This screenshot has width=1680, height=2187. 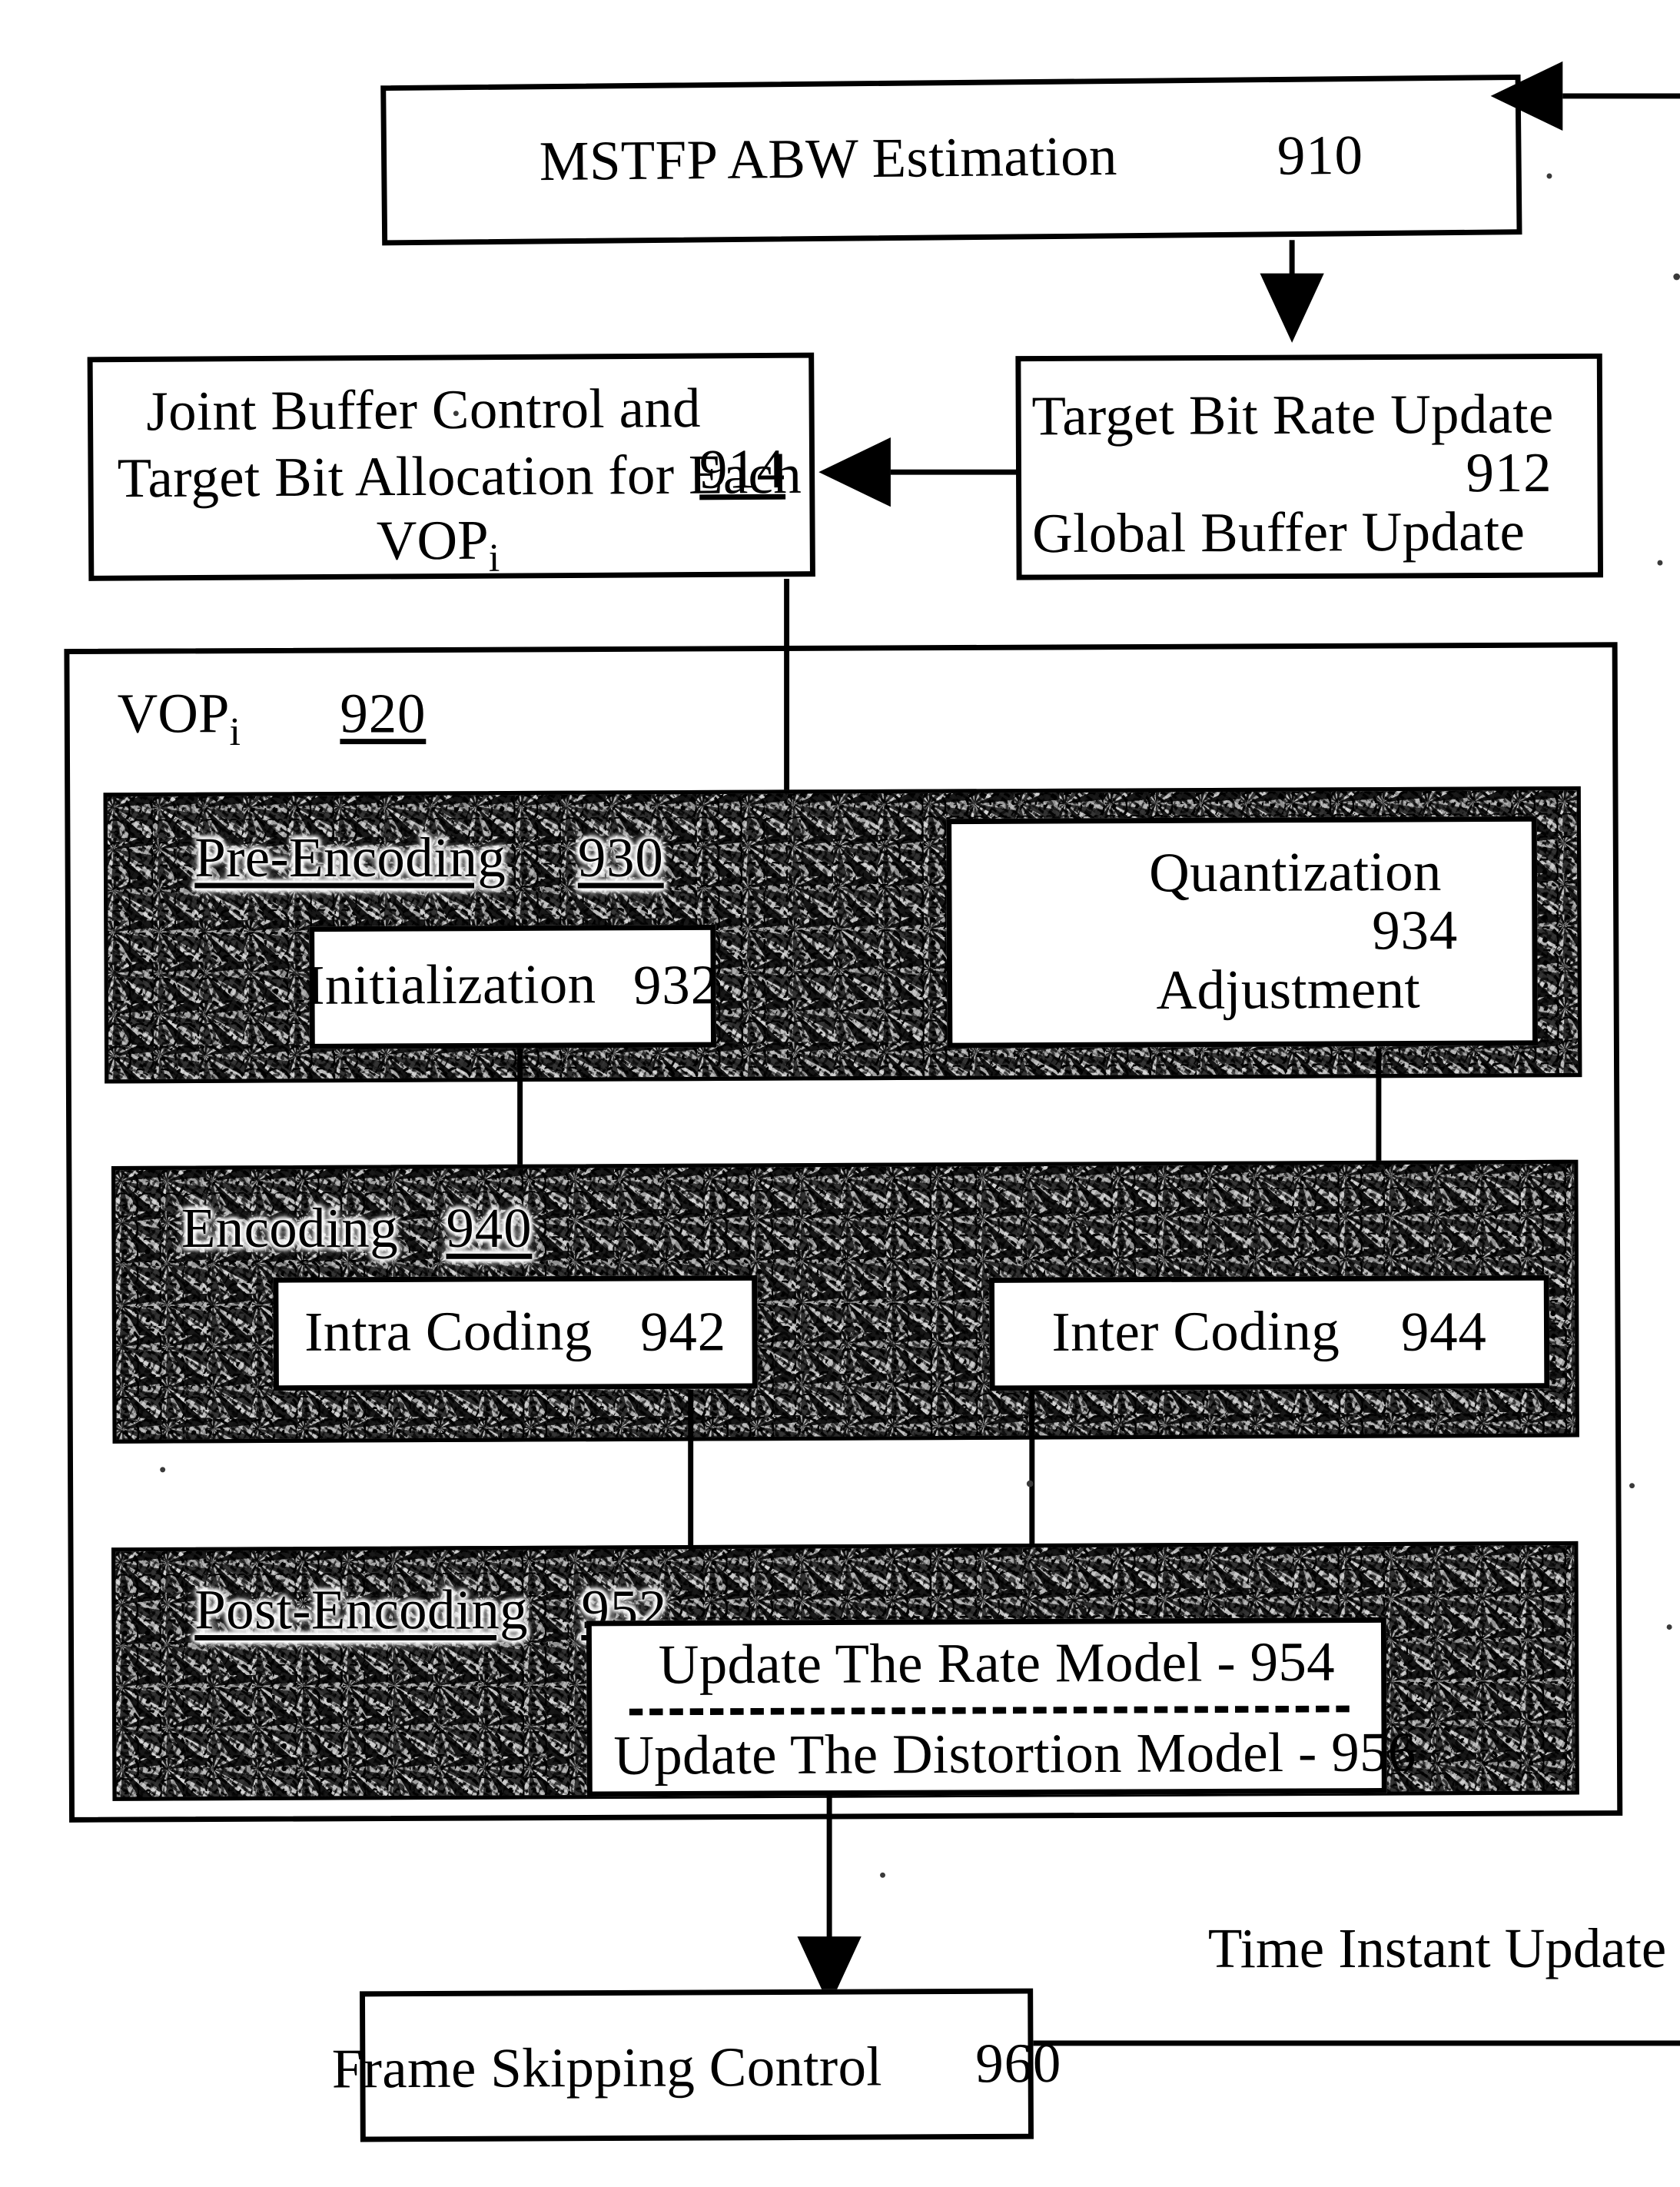 I want to click on box-932-label: Initialization, so click(x=451, y=986).